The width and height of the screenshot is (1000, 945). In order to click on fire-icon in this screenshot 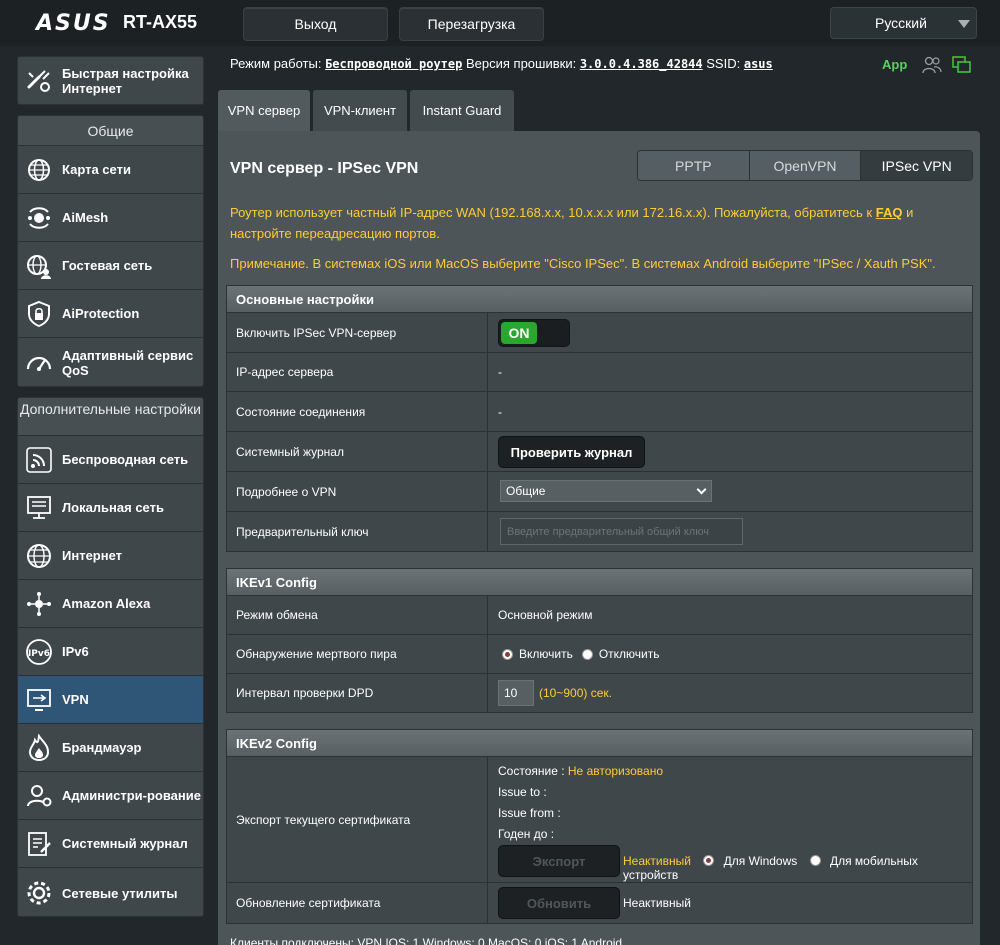, I will do `click(39, 747)`.